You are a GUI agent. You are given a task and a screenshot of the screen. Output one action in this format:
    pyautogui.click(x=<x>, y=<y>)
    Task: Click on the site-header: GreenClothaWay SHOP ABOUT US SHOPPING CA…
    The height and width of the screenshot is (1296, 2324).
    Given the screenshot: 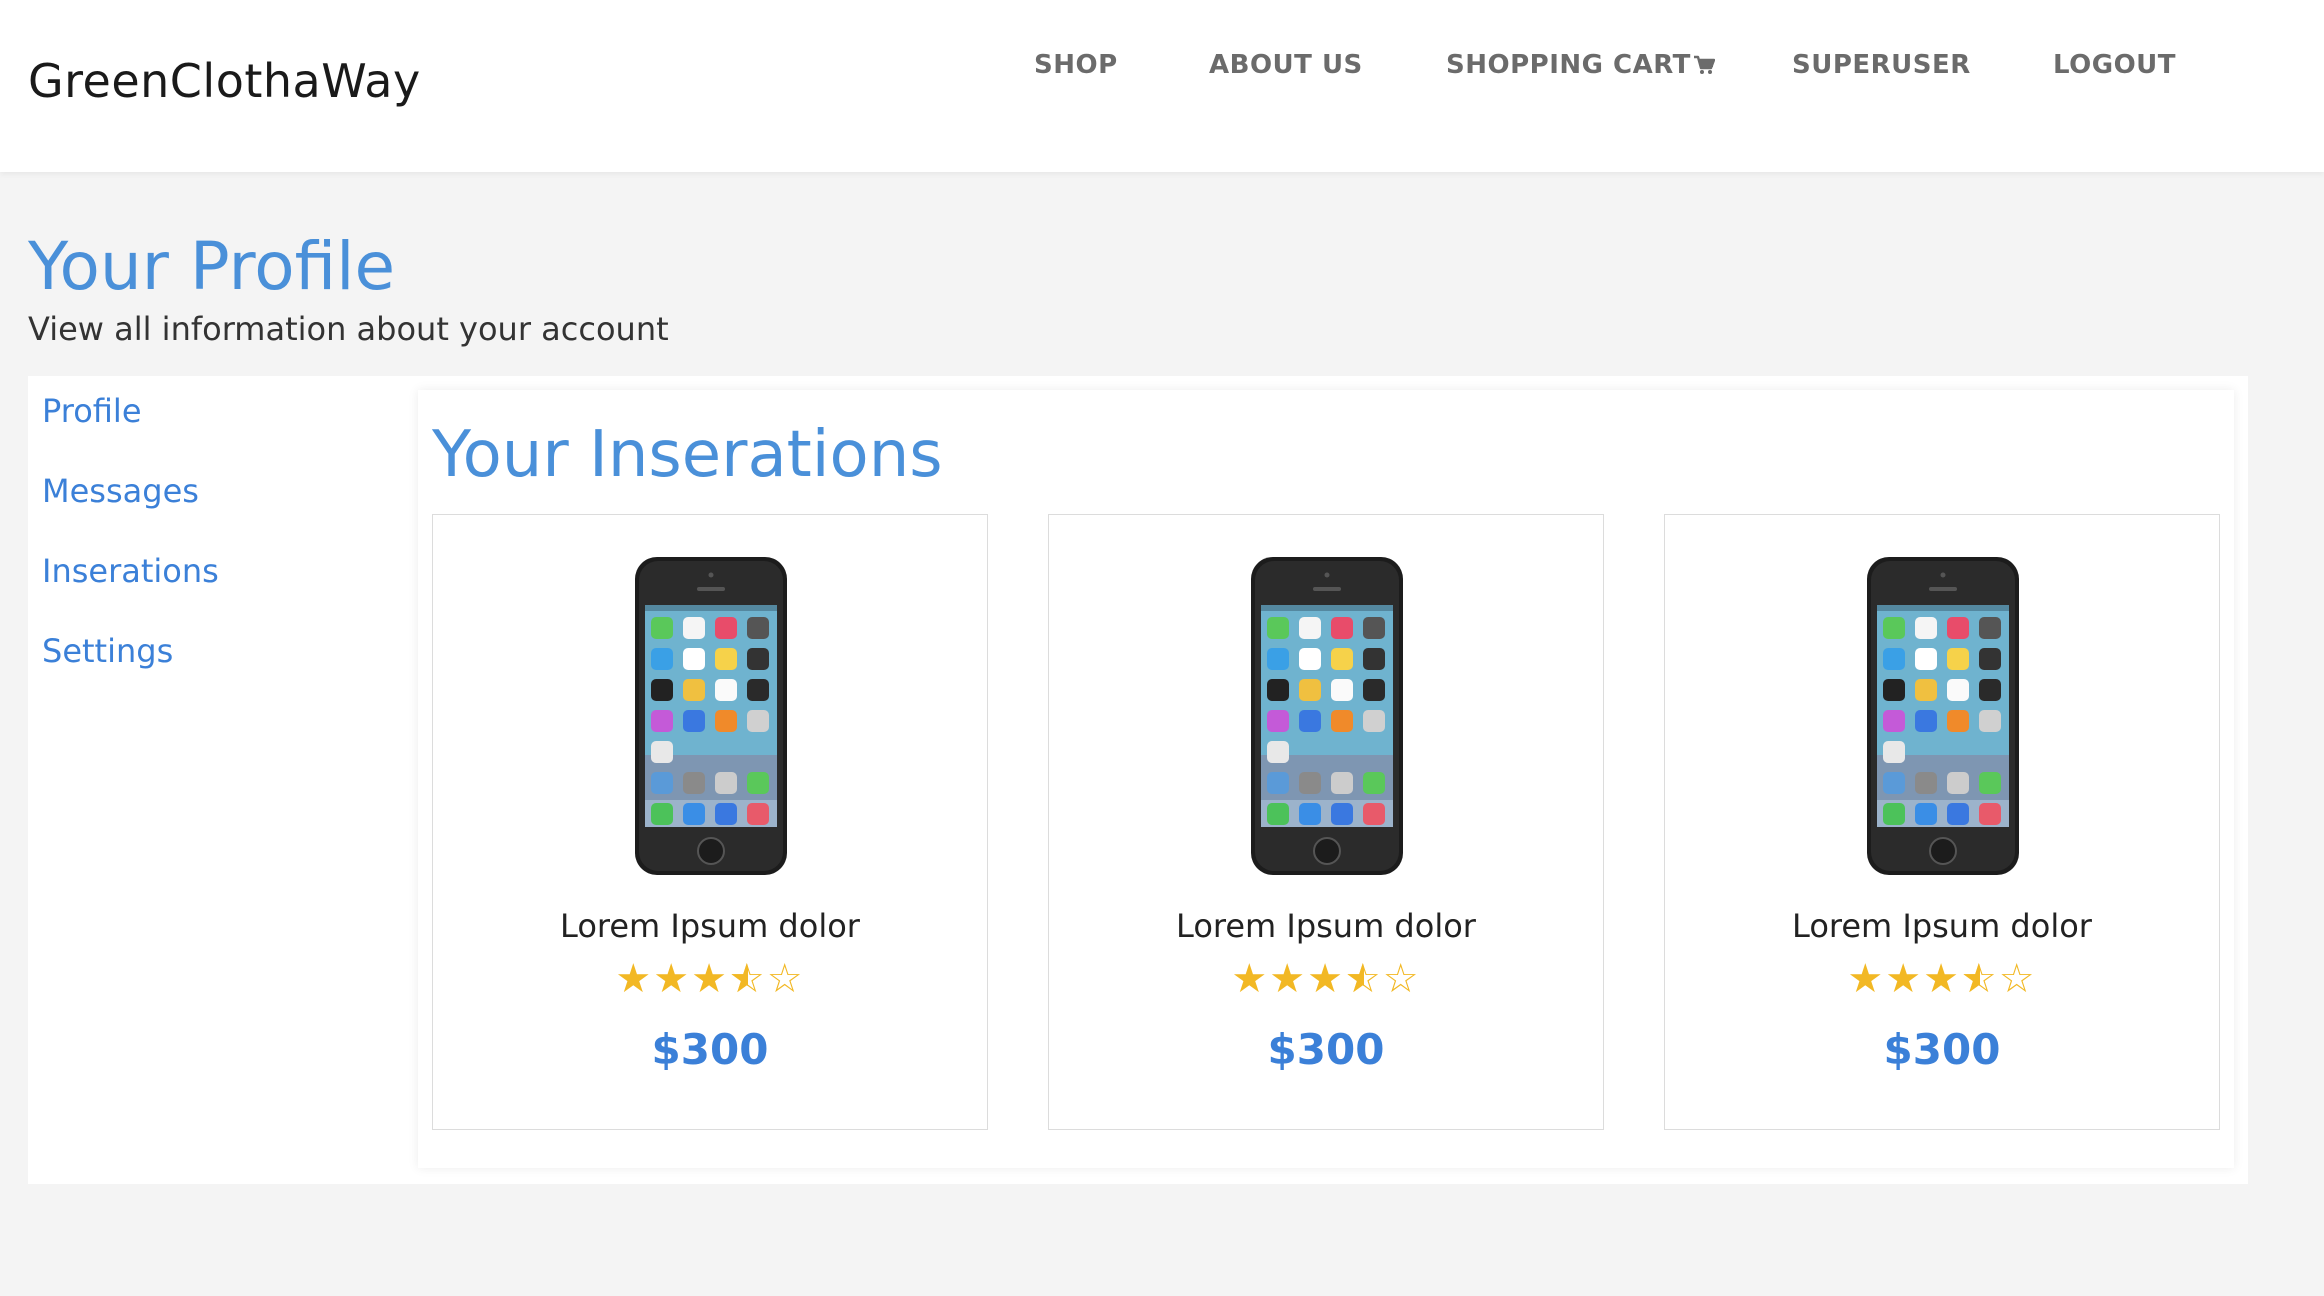 What is the action you would take?
    pyautogui.click(x=1162, y=86)
    